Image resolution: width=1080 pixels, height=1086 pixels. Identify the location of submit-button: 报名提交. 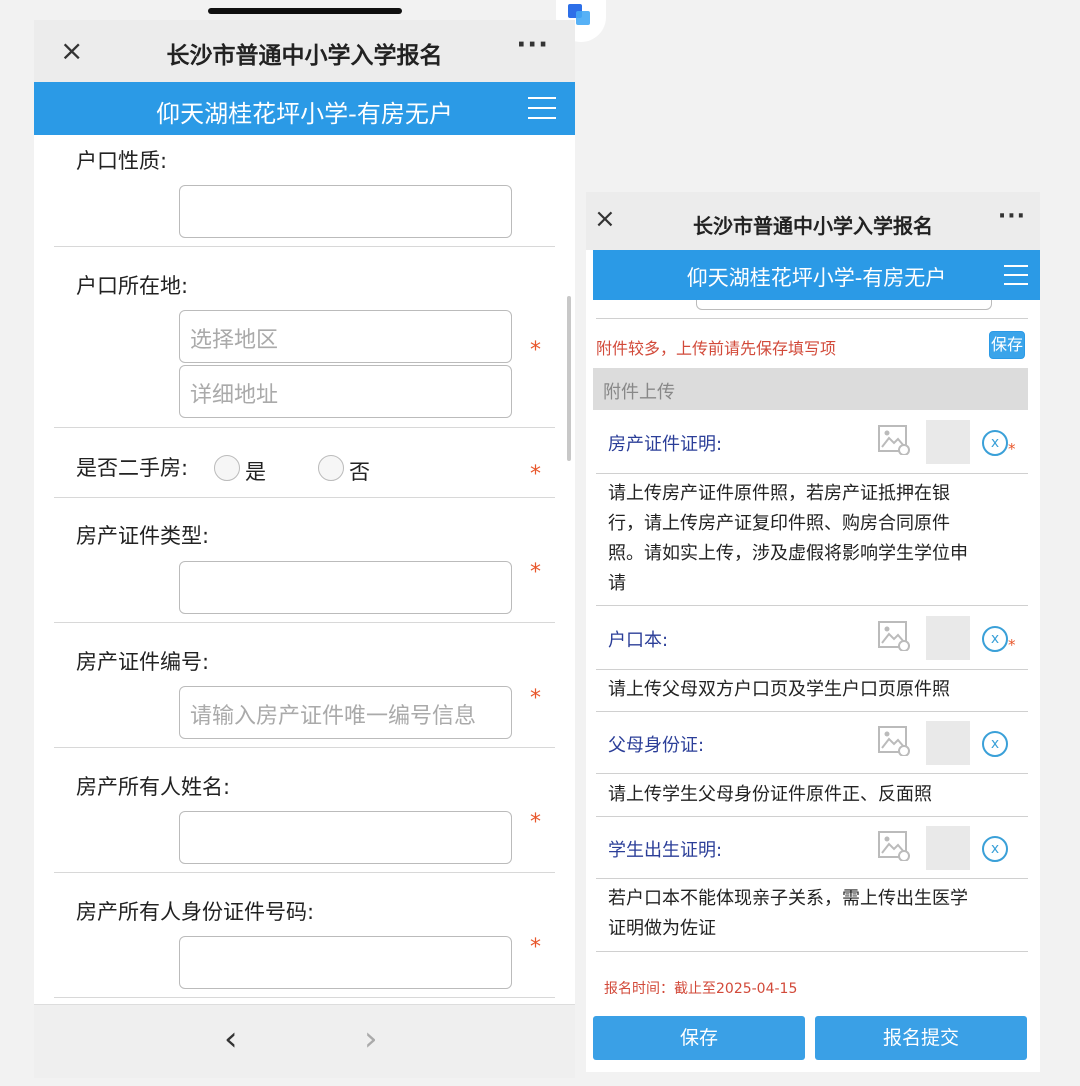
(921, 1038).